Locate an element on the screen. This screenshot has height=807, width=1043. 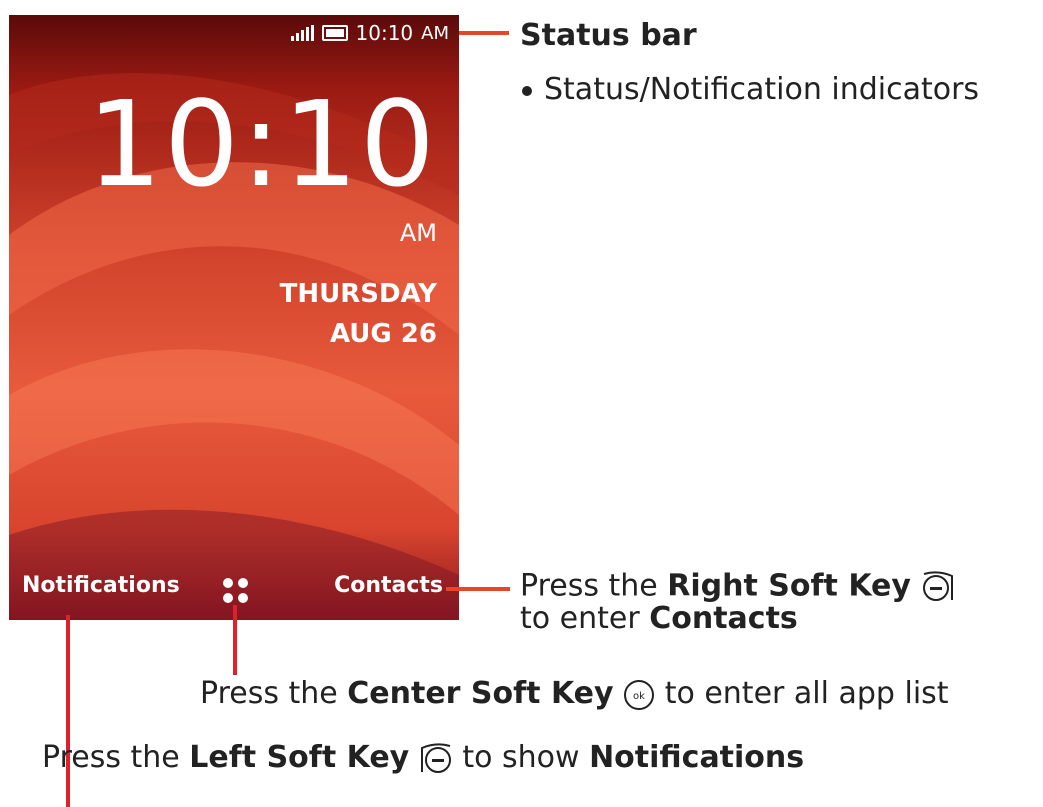
status-bar: 10:10 AM is located at coordinates (369, 33).